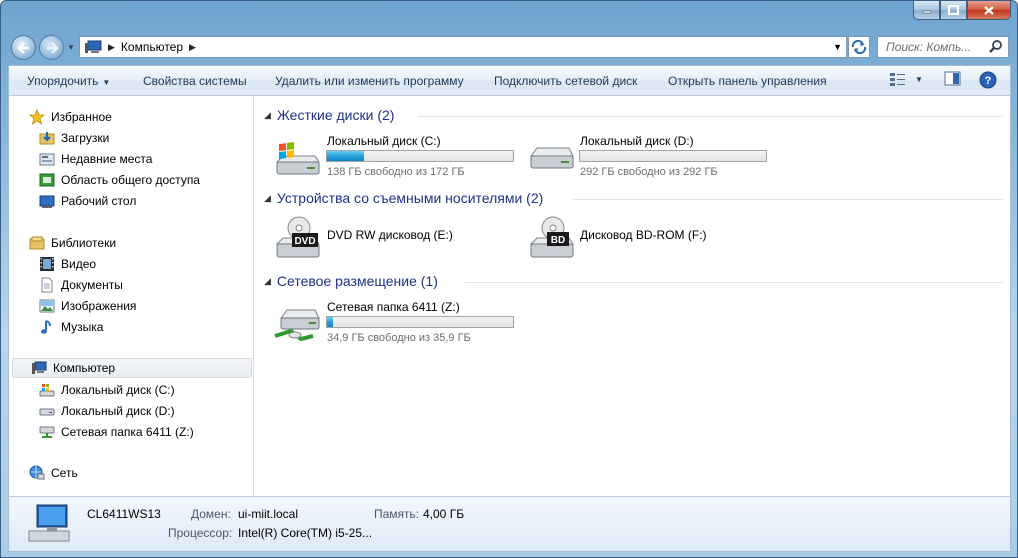  Describe the element at coordinates (747, 81) in the screenshot. I see `open-control-panel-button: Открыть панель управления` at that location.